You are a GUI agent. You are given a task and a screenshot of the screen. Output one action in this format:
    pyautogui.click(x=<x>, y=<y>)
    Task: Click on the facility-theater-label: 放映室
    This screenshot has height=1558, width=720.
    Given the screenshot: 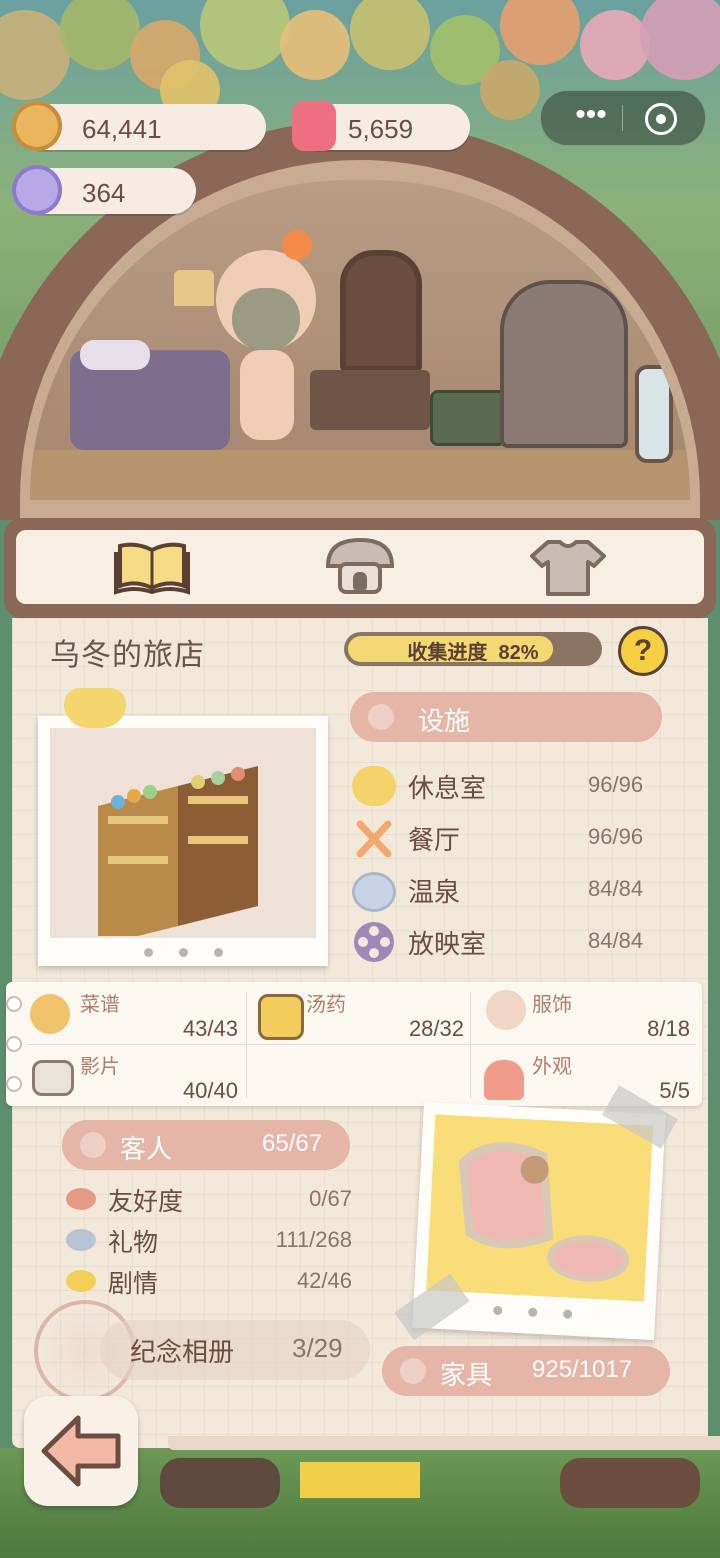 What is the action you would take?
    pyautogui.click(x=447, y=944)
    